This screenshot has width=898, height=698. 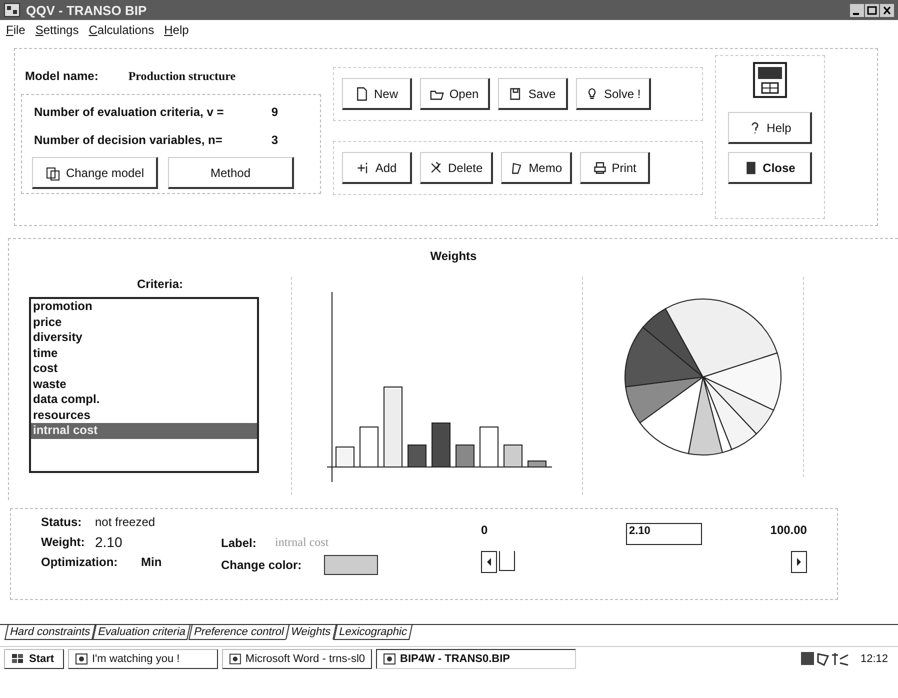 I want to click on minimize-button, so click(x=857, y=10).